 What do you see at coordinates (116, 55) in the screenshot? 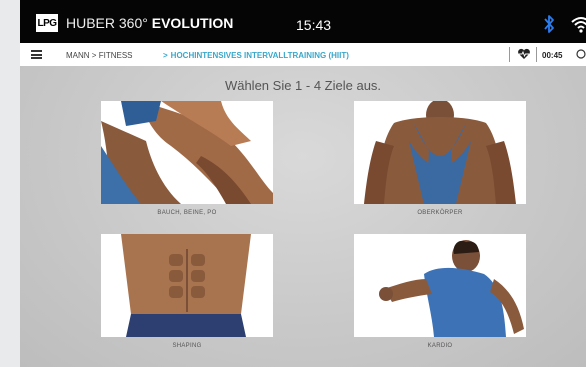
I see `breadcrumb-item-fitness: FITNESS` at bounding box center [116, 55].